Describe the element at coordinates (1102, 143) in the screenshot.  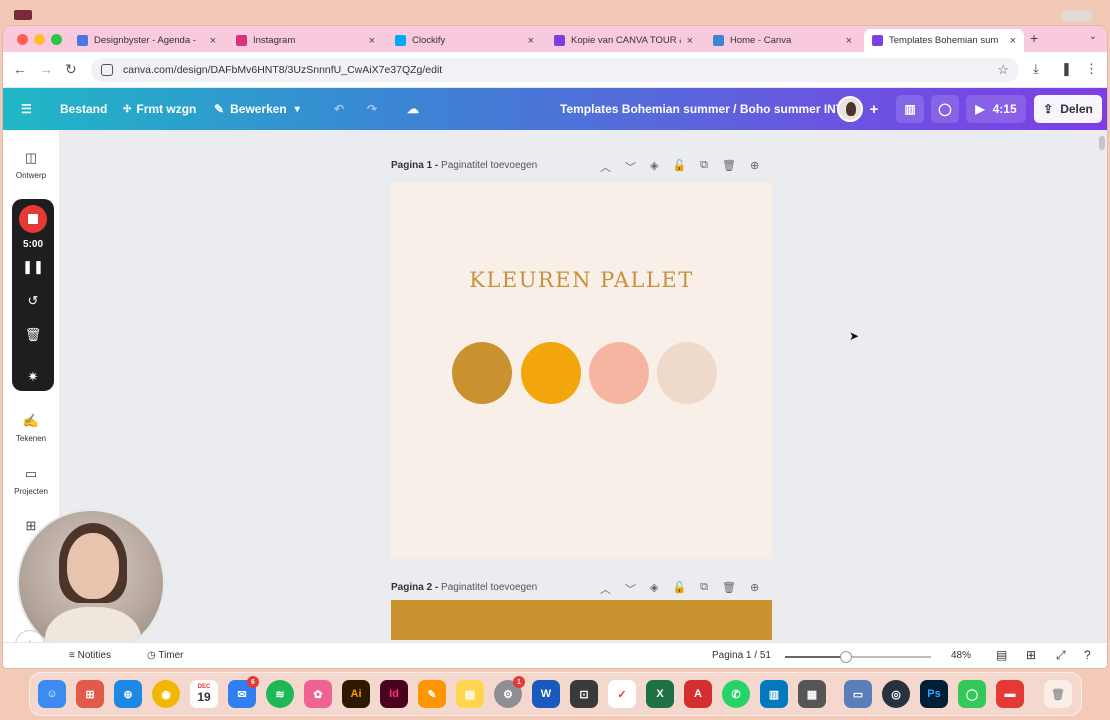
I see `vertical-scrollbar` at that location.